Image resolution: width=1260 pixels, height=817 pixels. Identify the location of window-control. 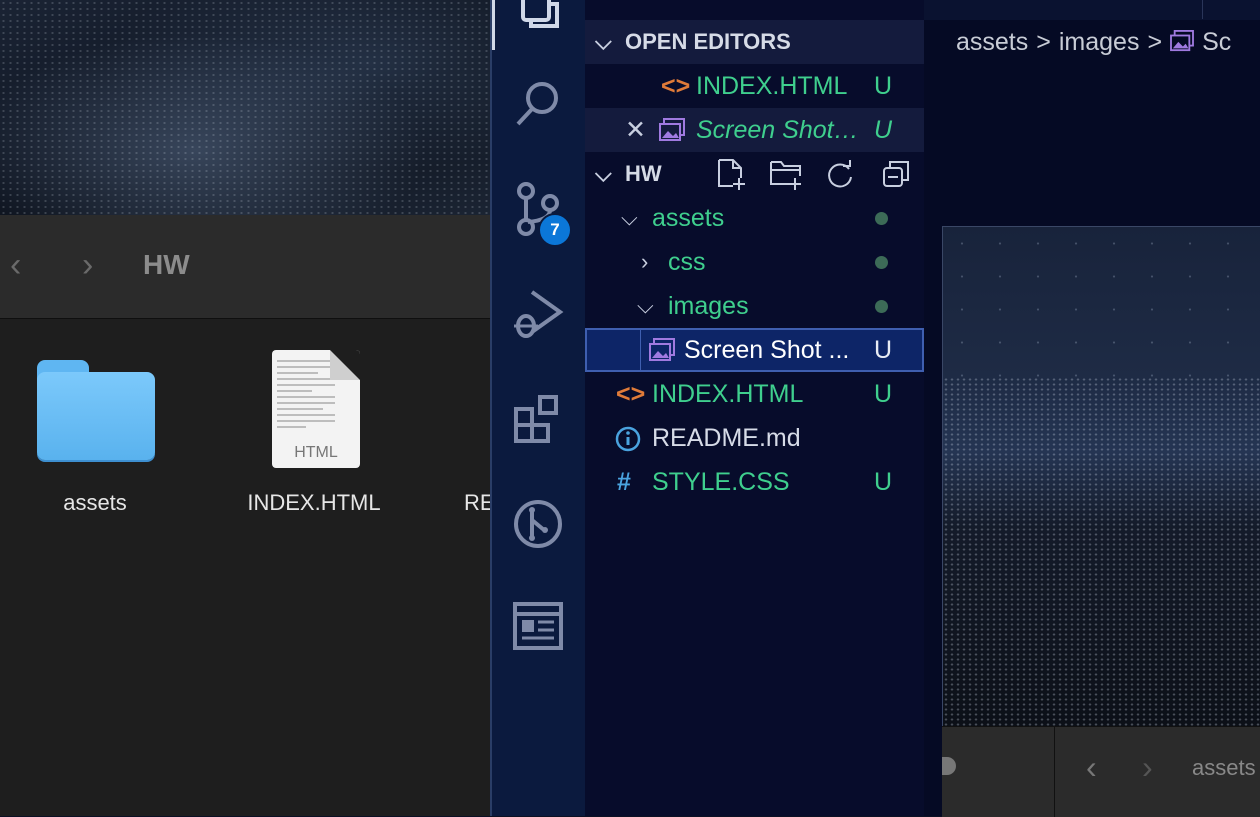
(949, 766).